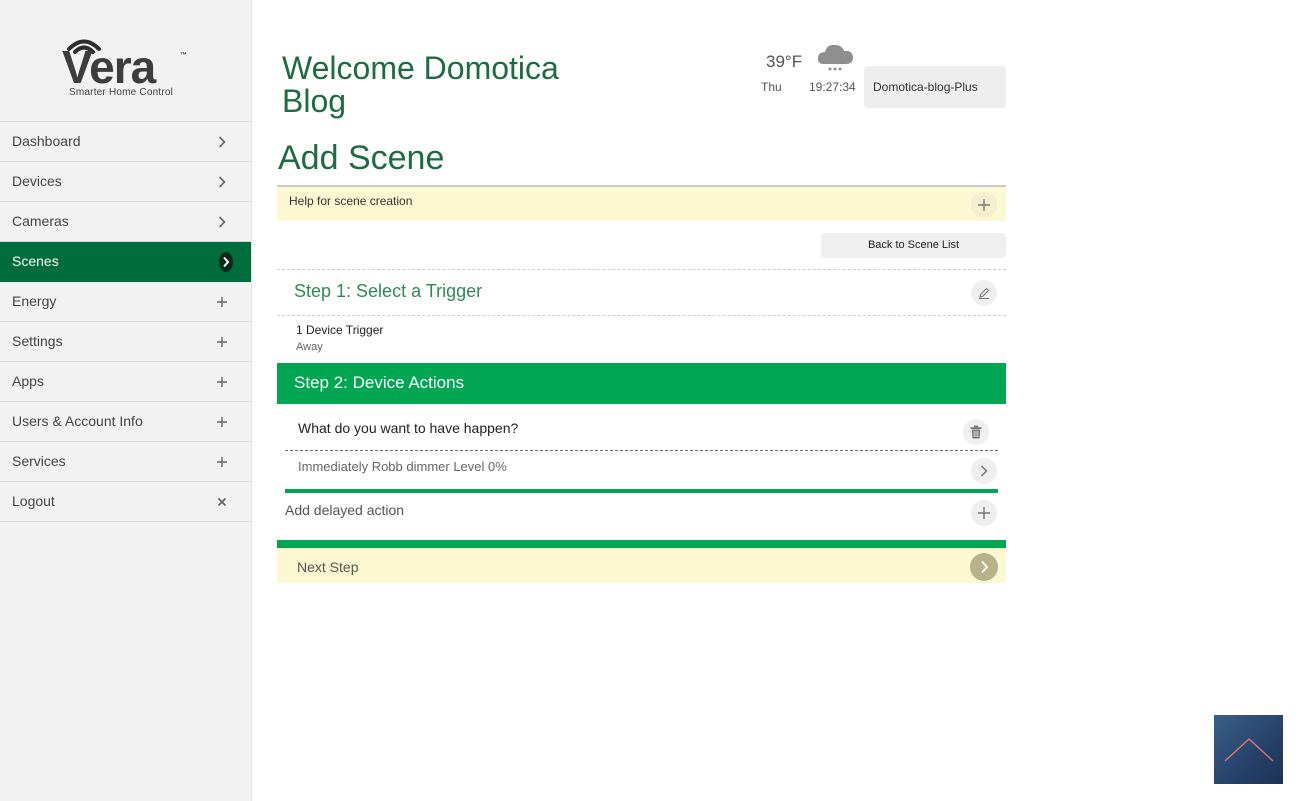  I want to click on sidebar-item-label: Services, so click(39, 461).